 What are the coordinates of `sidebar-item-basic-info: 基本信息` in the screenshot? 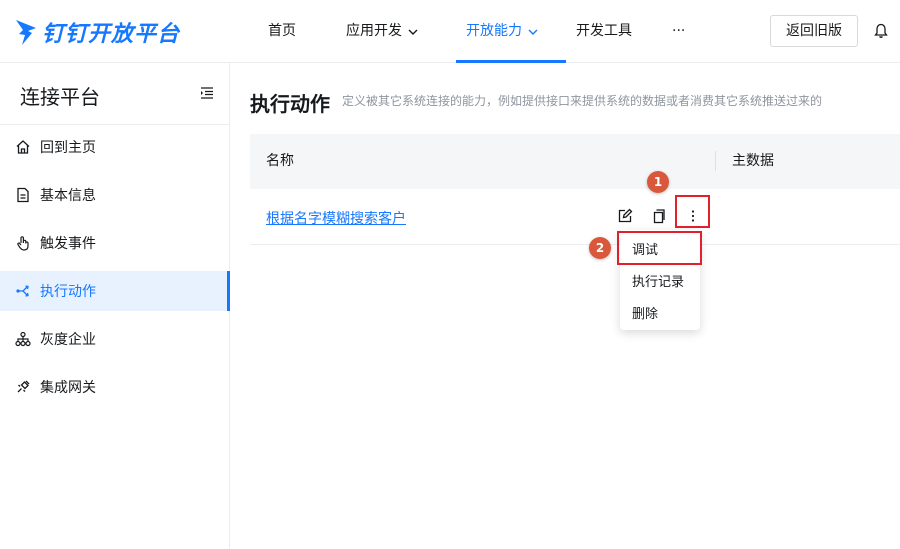 It's located at (115, 195).